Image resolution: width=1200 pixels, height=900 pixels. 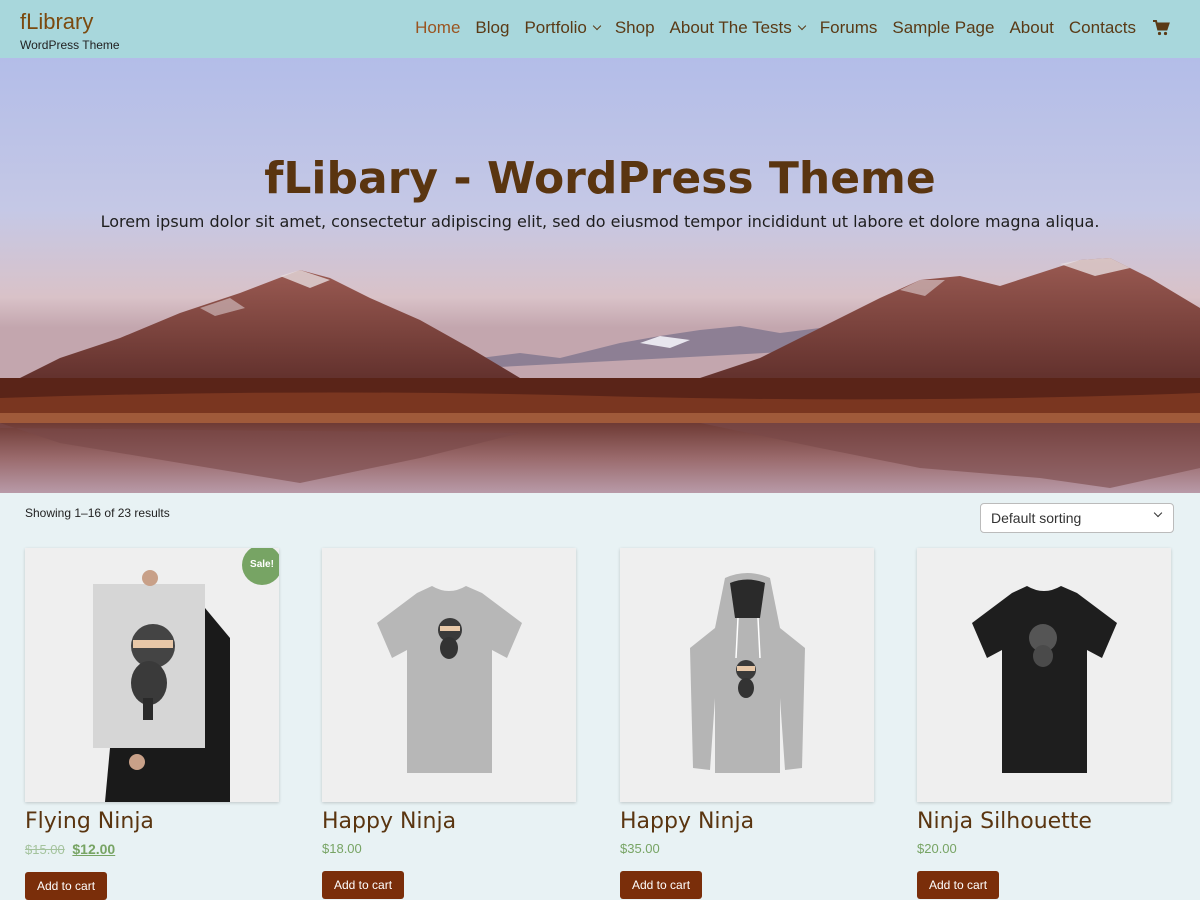 I want to click on nav-shop-label: Shop, so click(x=634, y=27).